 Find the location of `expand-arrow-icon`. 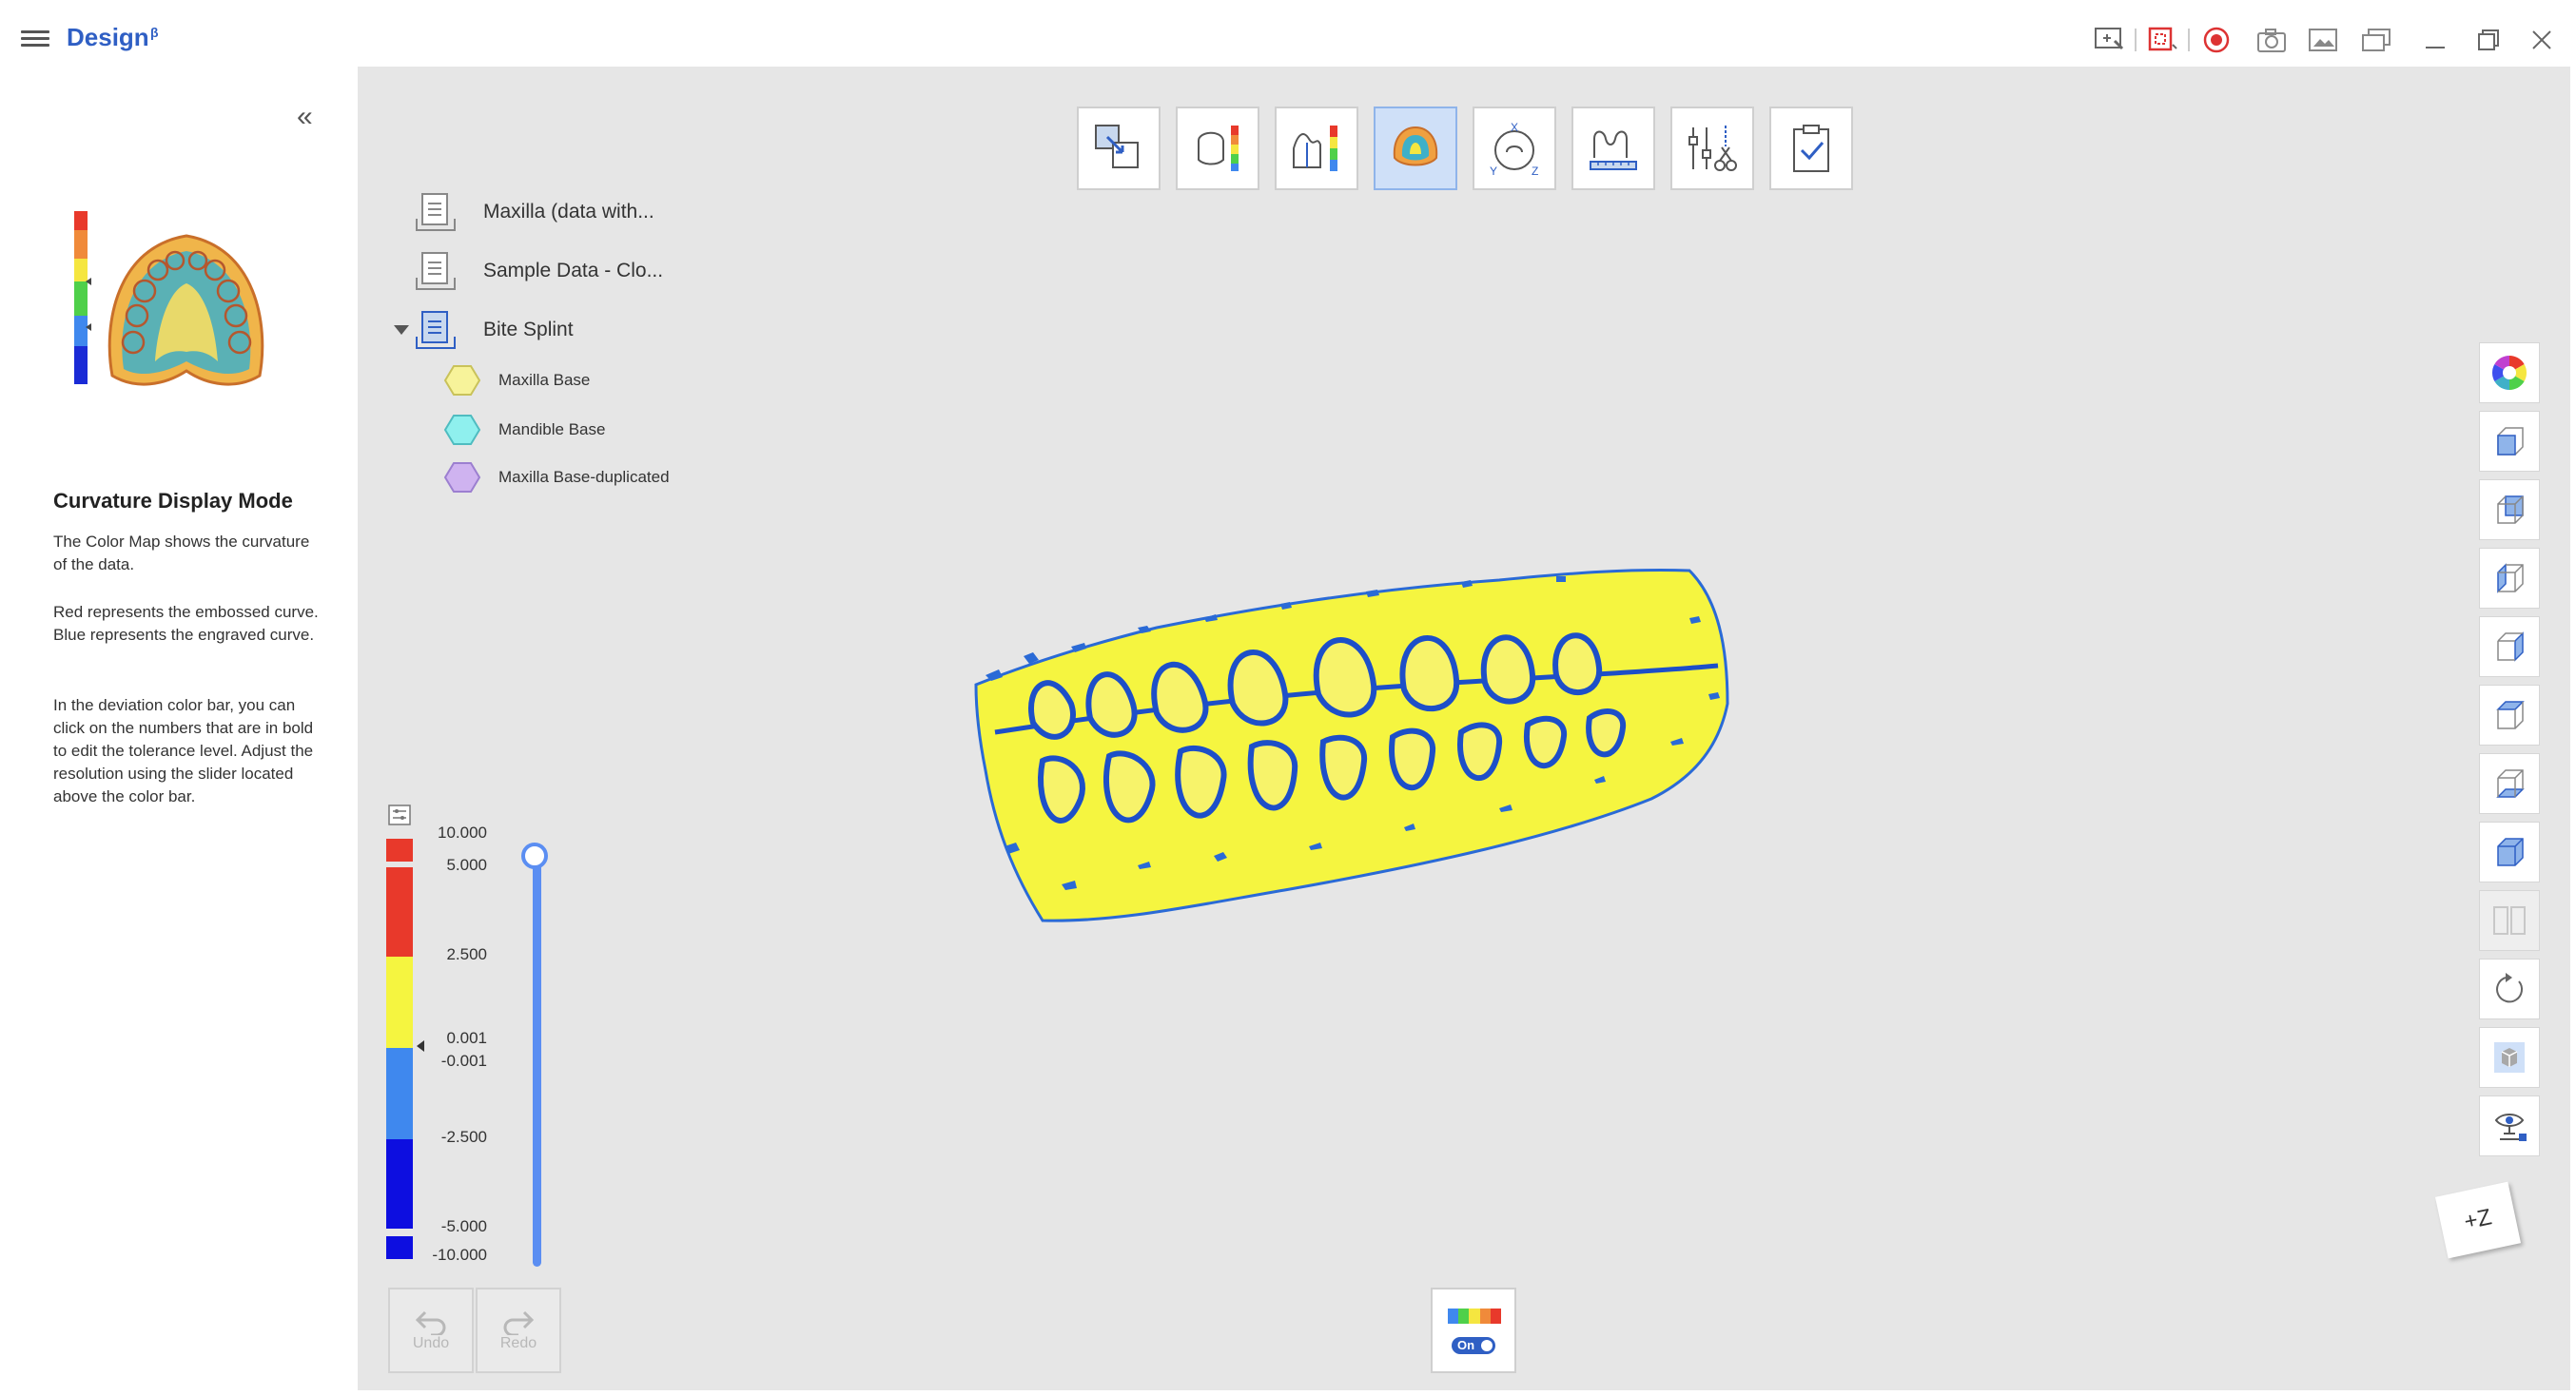

expand-arrow-icon is located at coordinates (402, 330).